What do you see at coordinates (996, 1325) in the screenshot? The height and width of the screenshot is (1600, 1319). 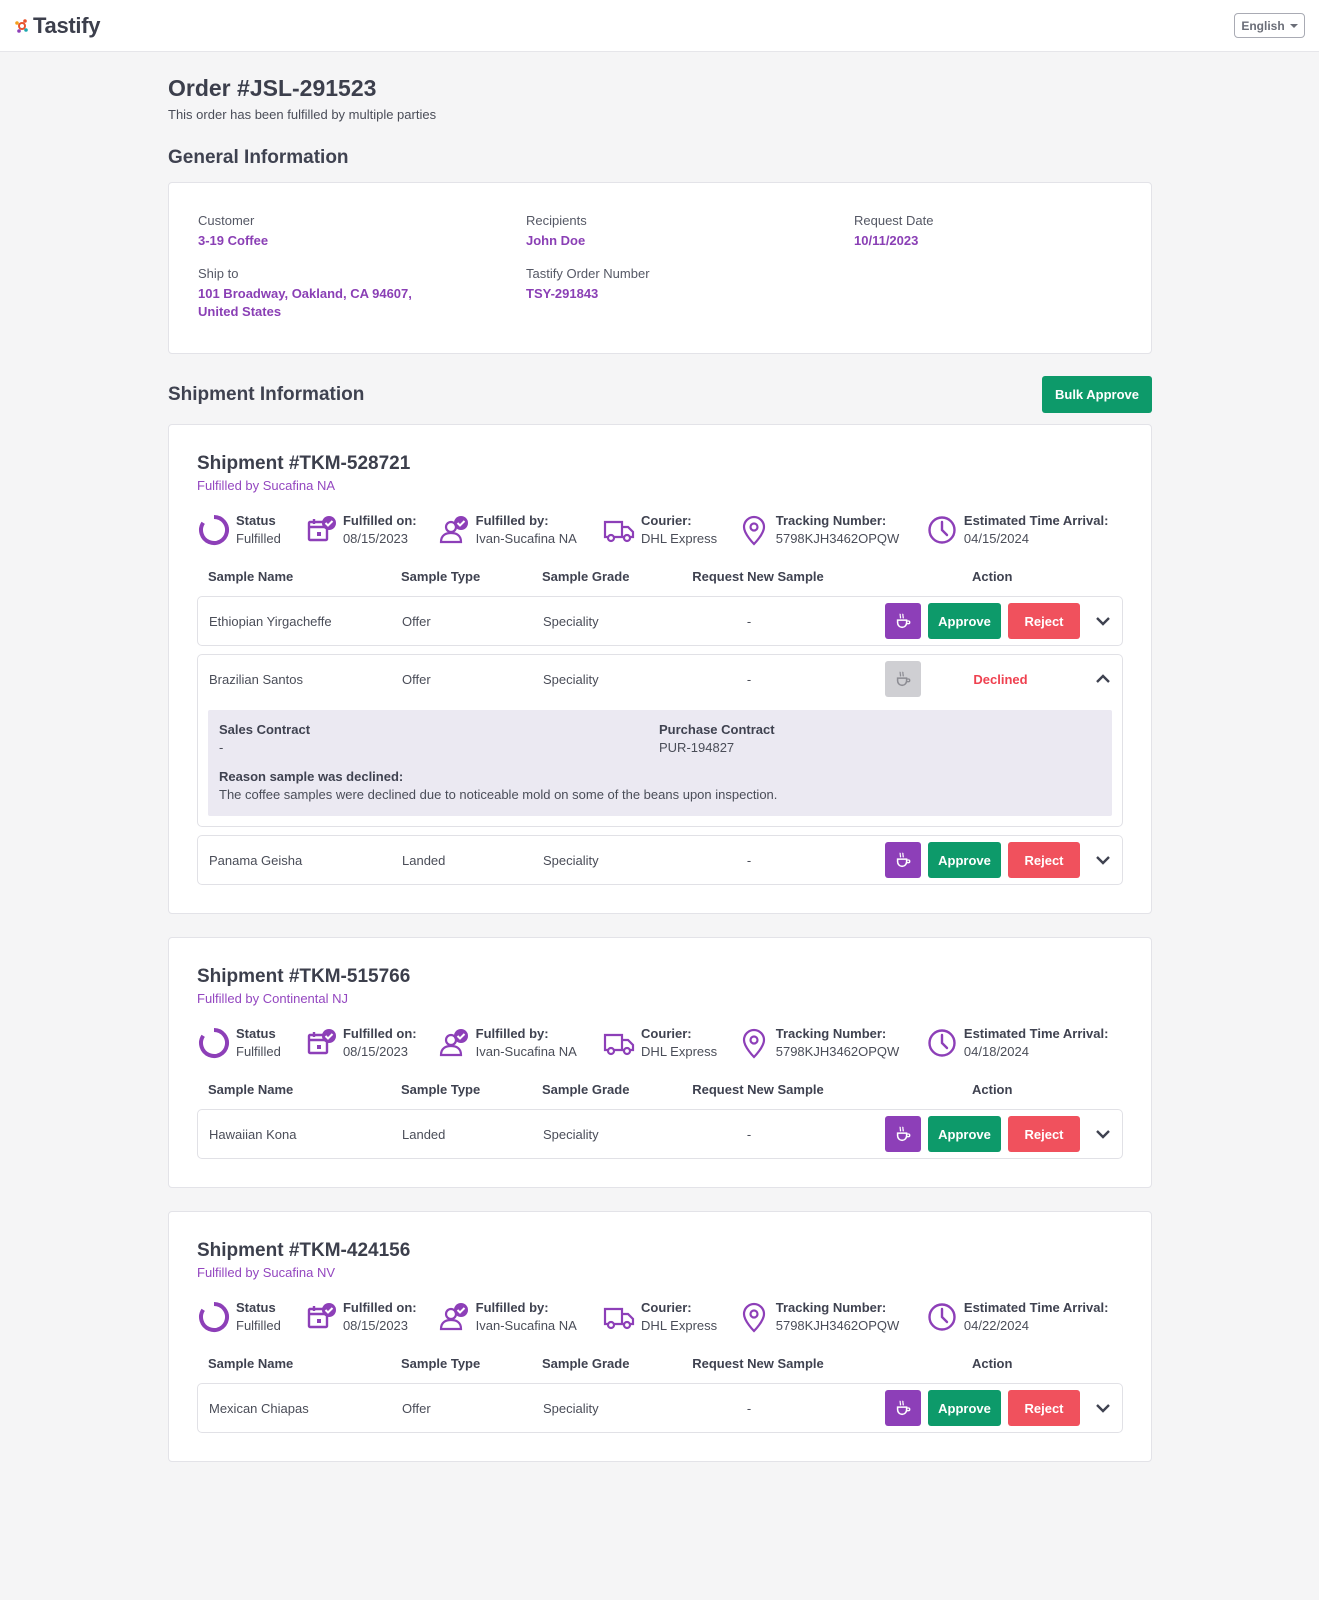 I see `meta-value: 04/22/2024` at bounding box center [996, 1325].